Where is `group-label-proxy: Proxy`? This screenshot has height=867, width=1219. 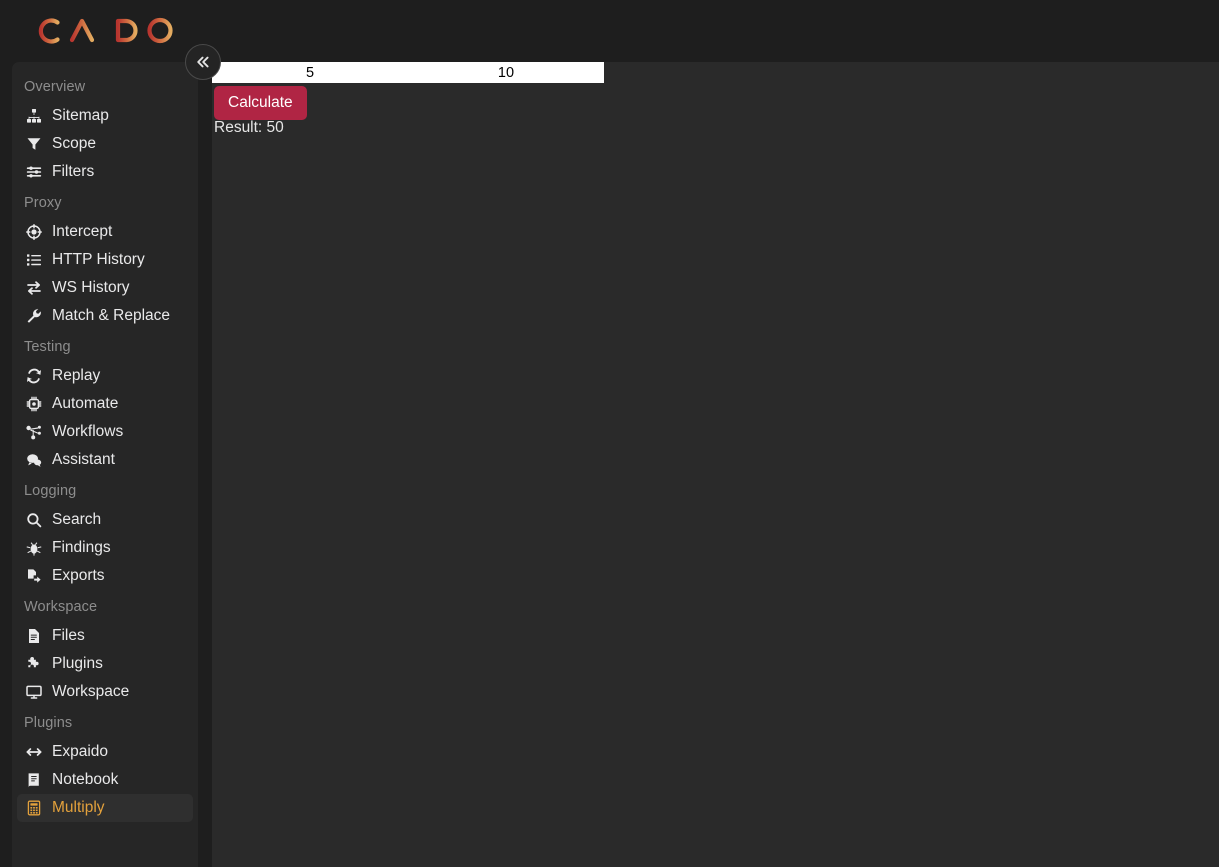 group-label-proxy: Proxy is located at coordinates (43, 203).